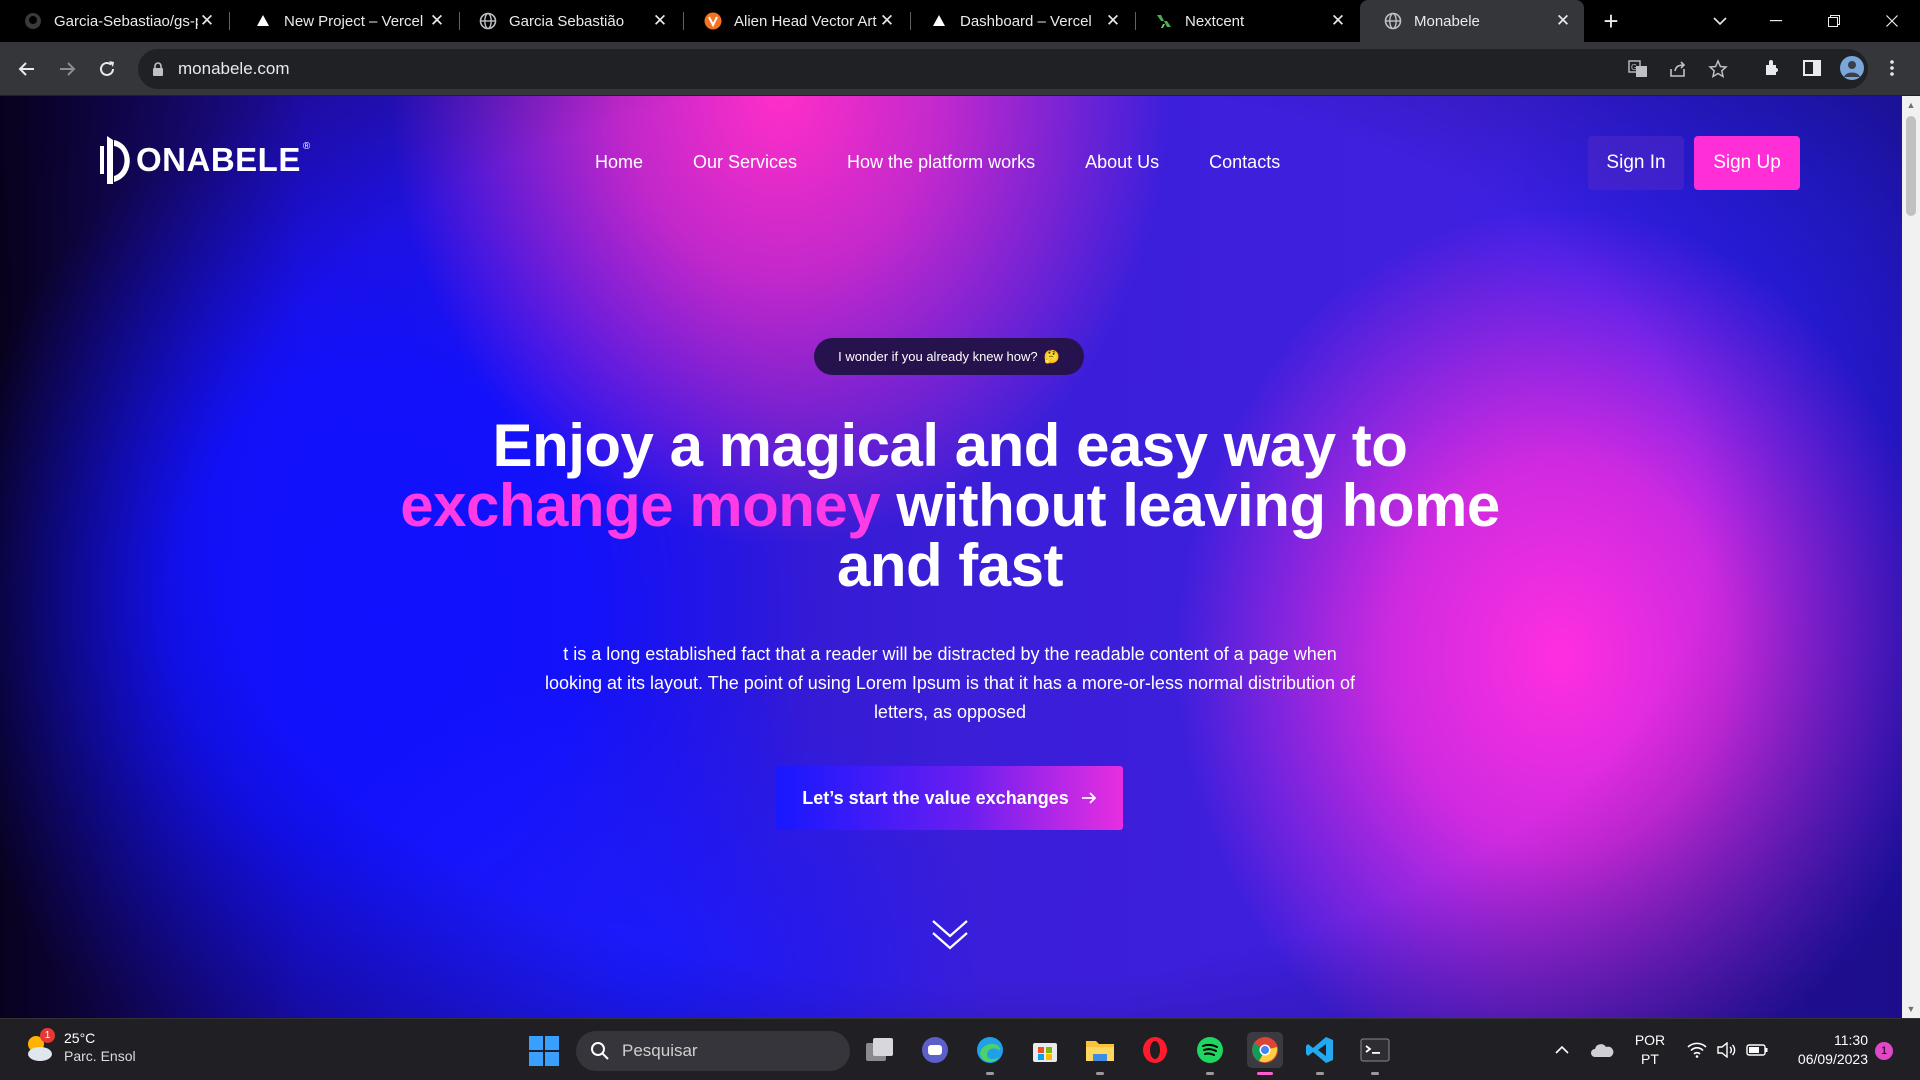 Image resolution: width=1920 pixels, height=1080 pixels. Describe the element at coordinates (1852, 68) in the screenshot. I see `avatar` at that location.